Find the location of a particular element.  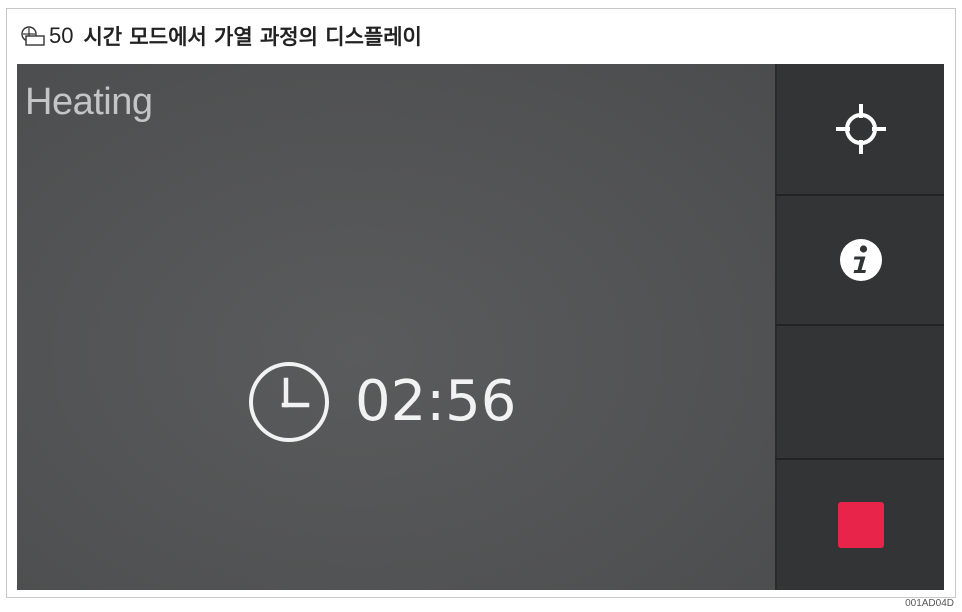

image-code: 001AD04D is located at coordinates (929, 603).